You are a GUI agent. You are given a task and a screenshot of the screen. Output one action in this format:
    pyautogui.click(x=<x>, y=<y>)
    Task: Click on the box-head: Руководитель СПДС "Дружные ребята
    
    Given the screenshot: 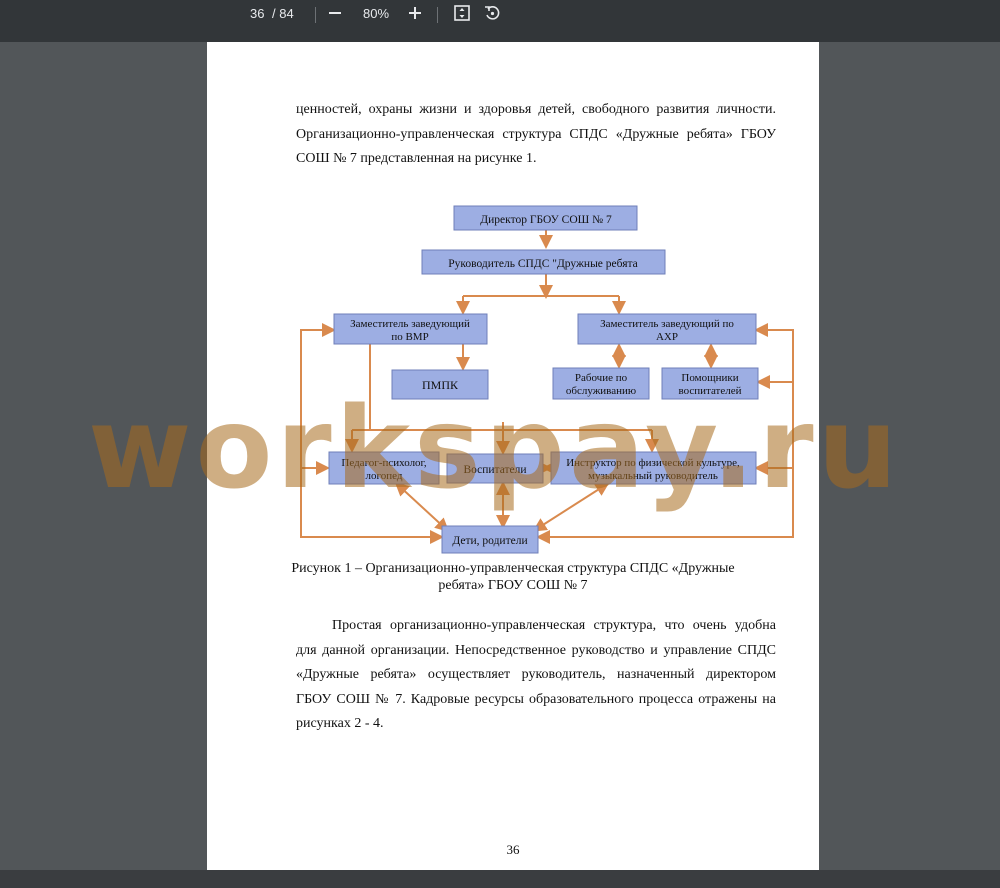 What is the action you would take?
    pyautogui.click(x=543, y=262)
    